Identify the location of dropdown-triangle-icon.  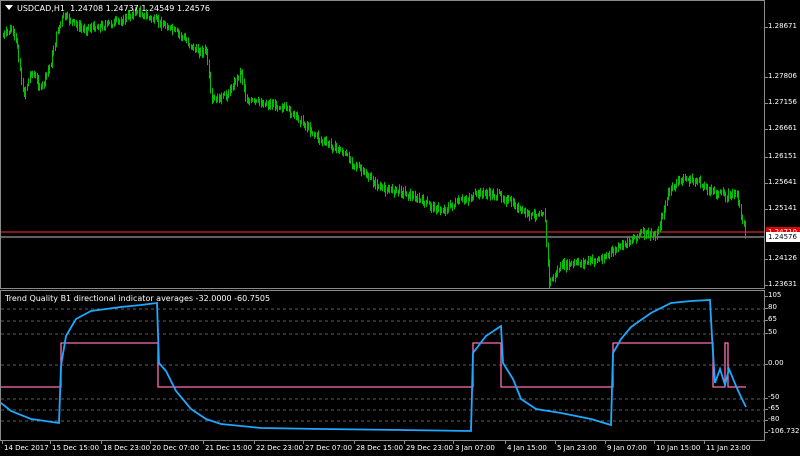
(9, 7).